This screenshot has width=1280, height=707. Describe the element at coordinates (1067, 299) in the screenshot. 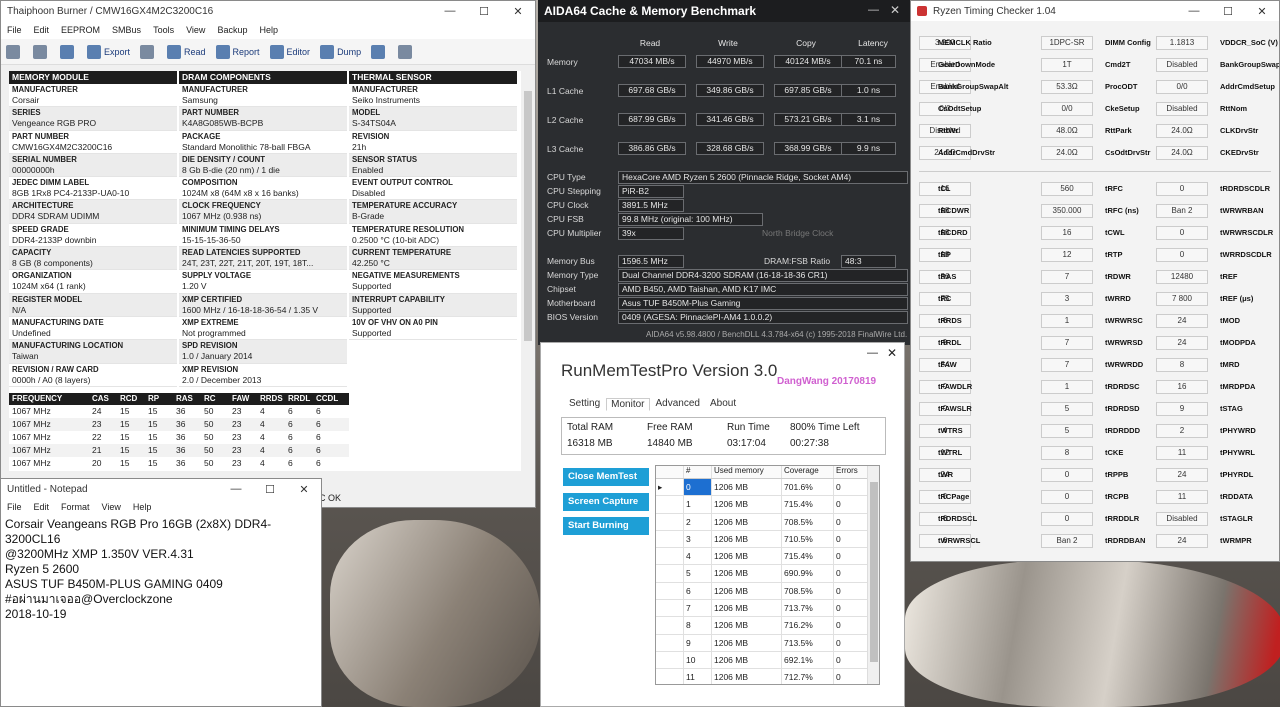

I see `timing-value: 3` at that location.